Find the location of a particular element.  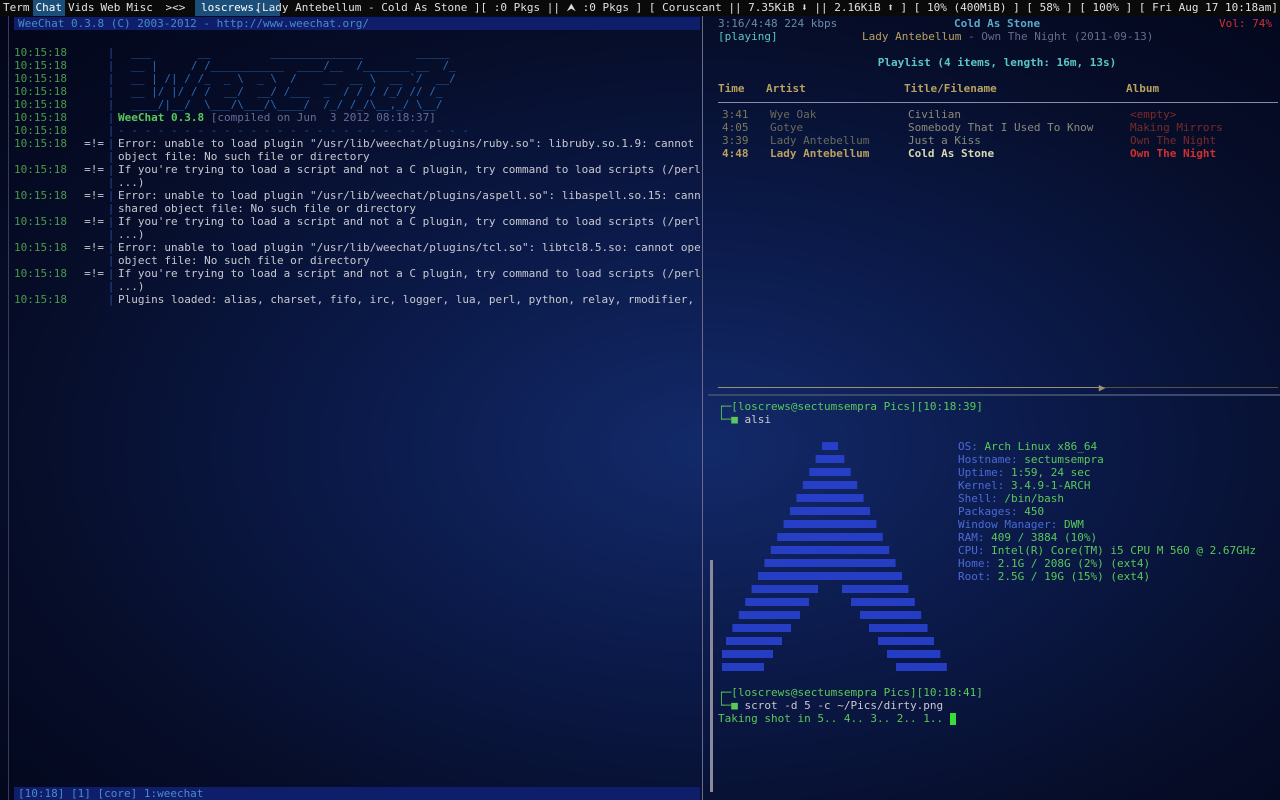

sysinfo-line: Root: 2.5G / 19G (15%) (ext4) is located at coordinates (1054, 576).